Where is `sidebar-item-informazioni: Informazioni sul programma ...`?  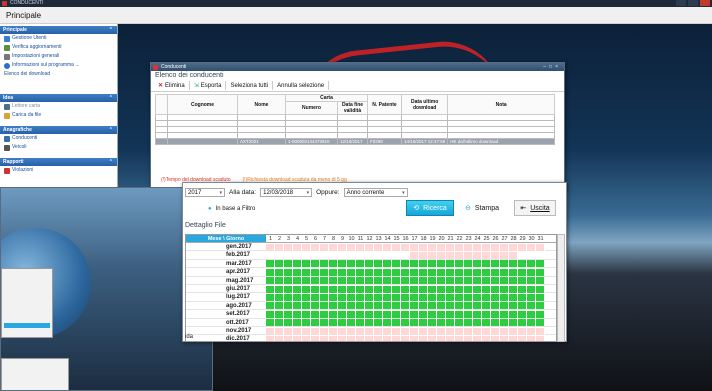 sidebar-item-informazioni: Informazioni sul programma ... is located at coordinates (58, 65).